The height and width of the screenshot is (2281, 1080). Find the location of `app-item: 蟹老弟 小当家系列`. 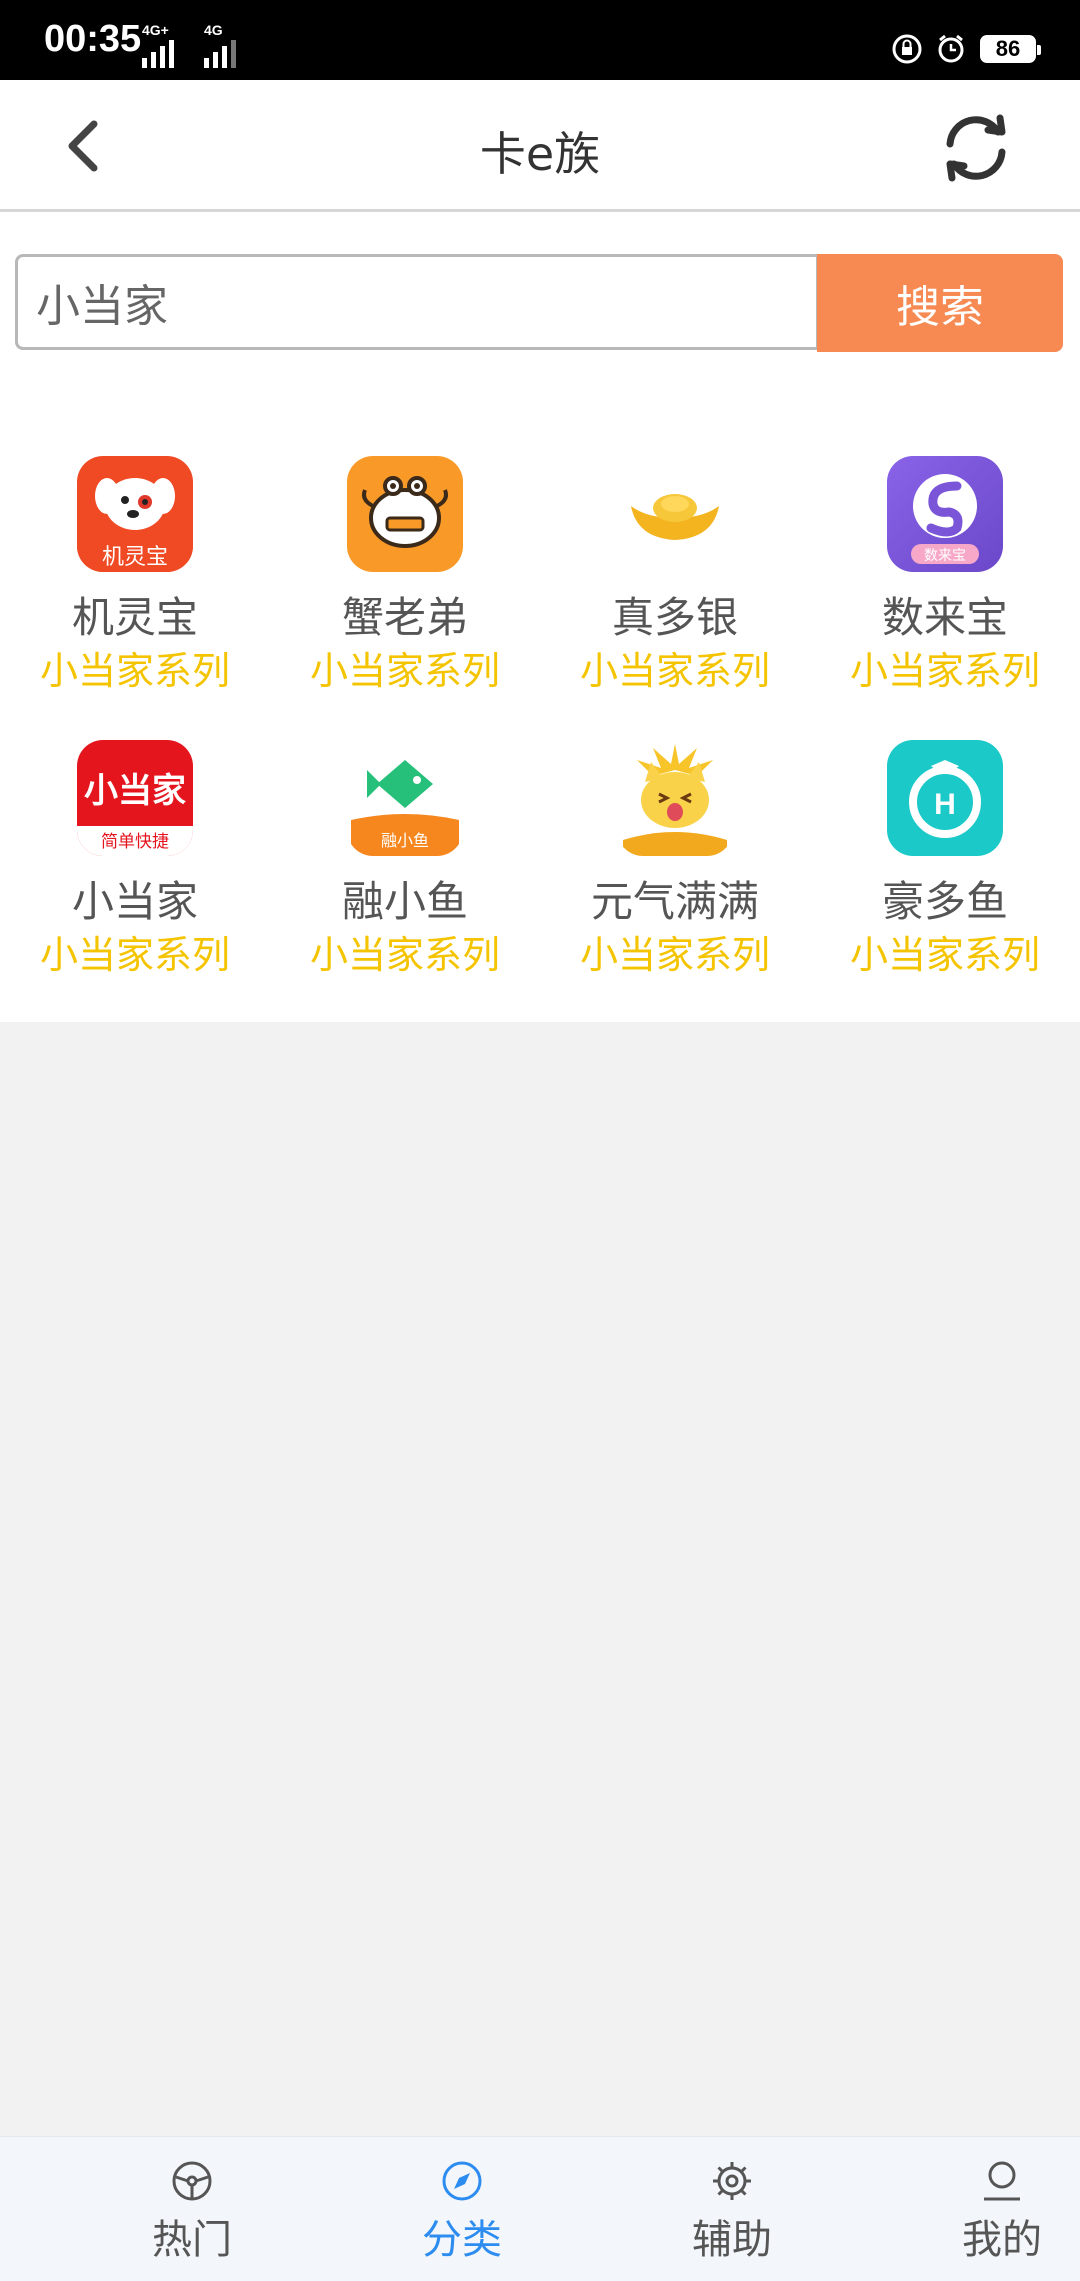

app-item: 蟹老弟 小当家系列 is located at coordinates (405, 542).